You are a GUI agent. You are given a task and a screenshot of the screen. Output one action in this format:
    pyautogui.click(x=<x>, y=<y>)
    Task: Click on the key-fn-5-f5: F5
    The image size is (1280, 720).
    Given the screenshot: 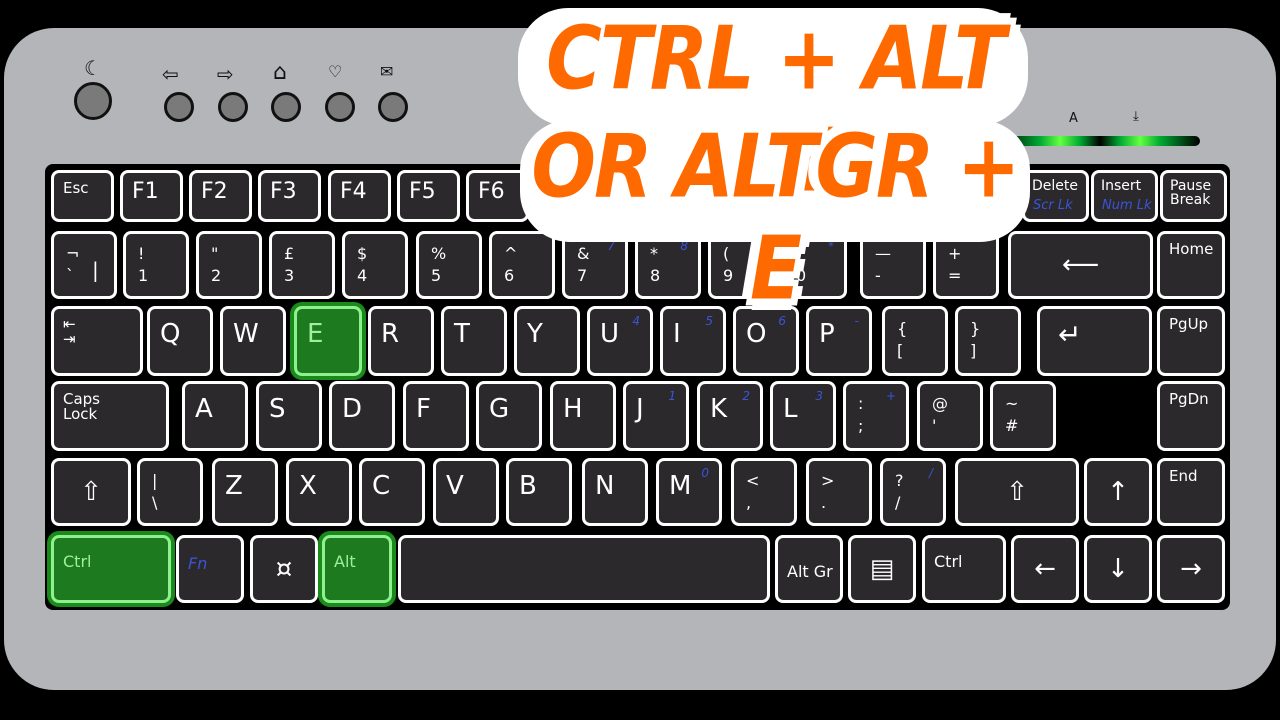 What is the action you would take?
    pyautogui.click(x=428, y=196)
    